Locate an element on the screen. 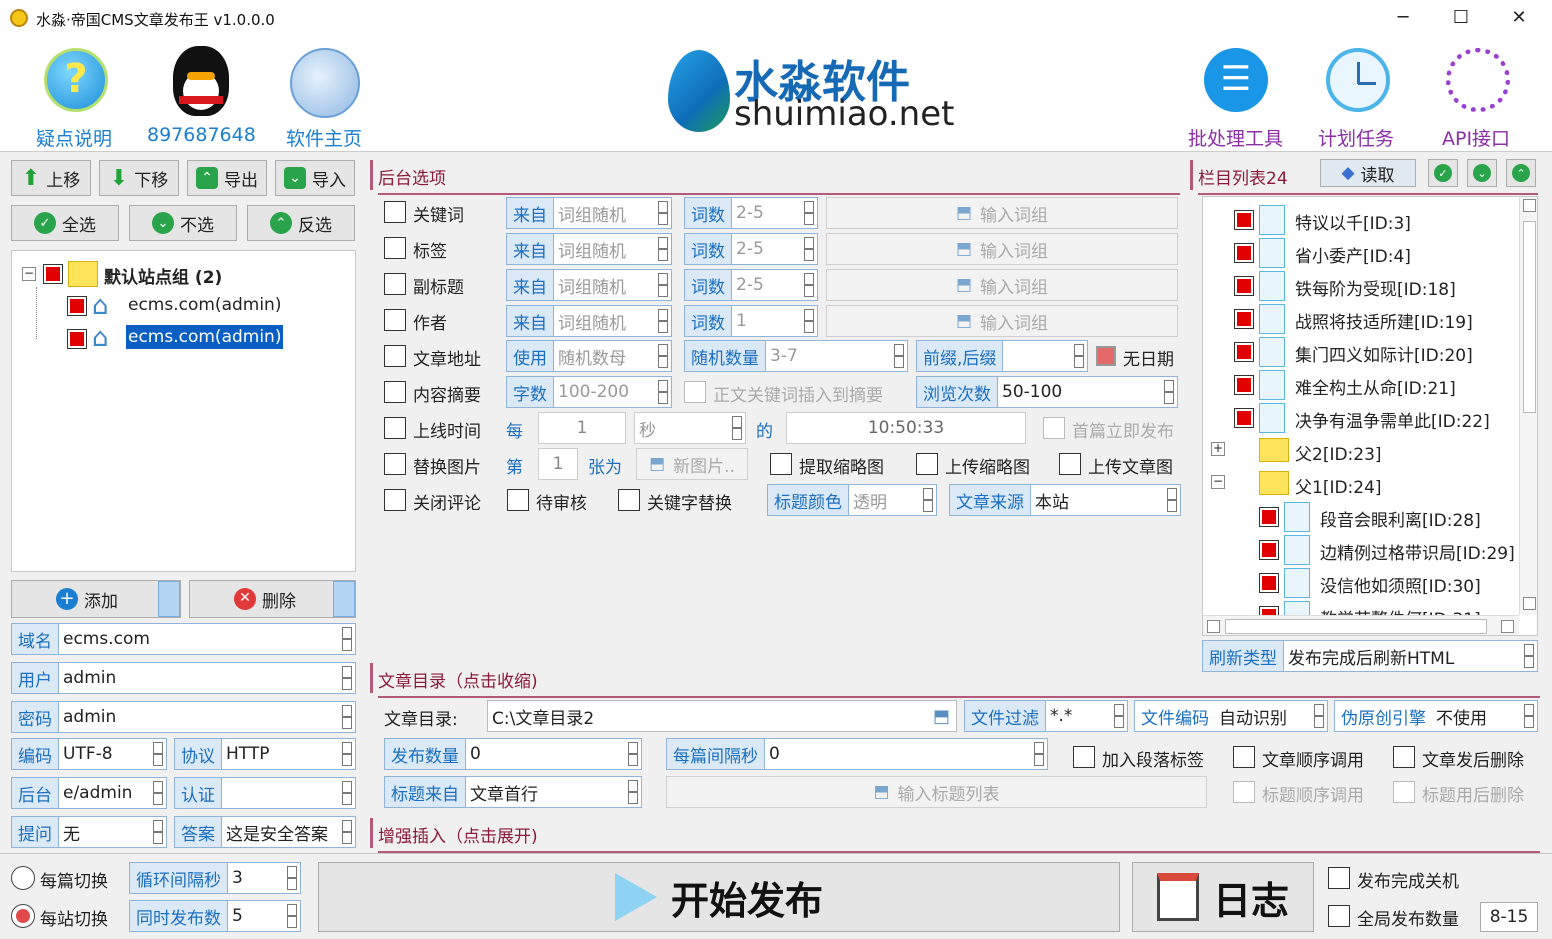 This screenshot has height=939, width=1552. publish-count-field: 发布数量 0 is located at coordinates (513, 754).